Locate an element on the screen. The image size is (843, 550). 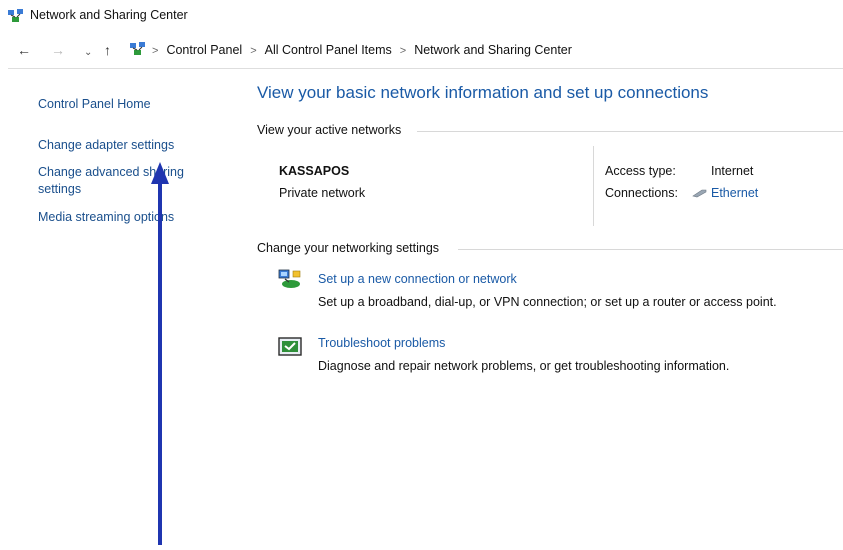
up-button: ↑ is located at coordinates (107, 50).